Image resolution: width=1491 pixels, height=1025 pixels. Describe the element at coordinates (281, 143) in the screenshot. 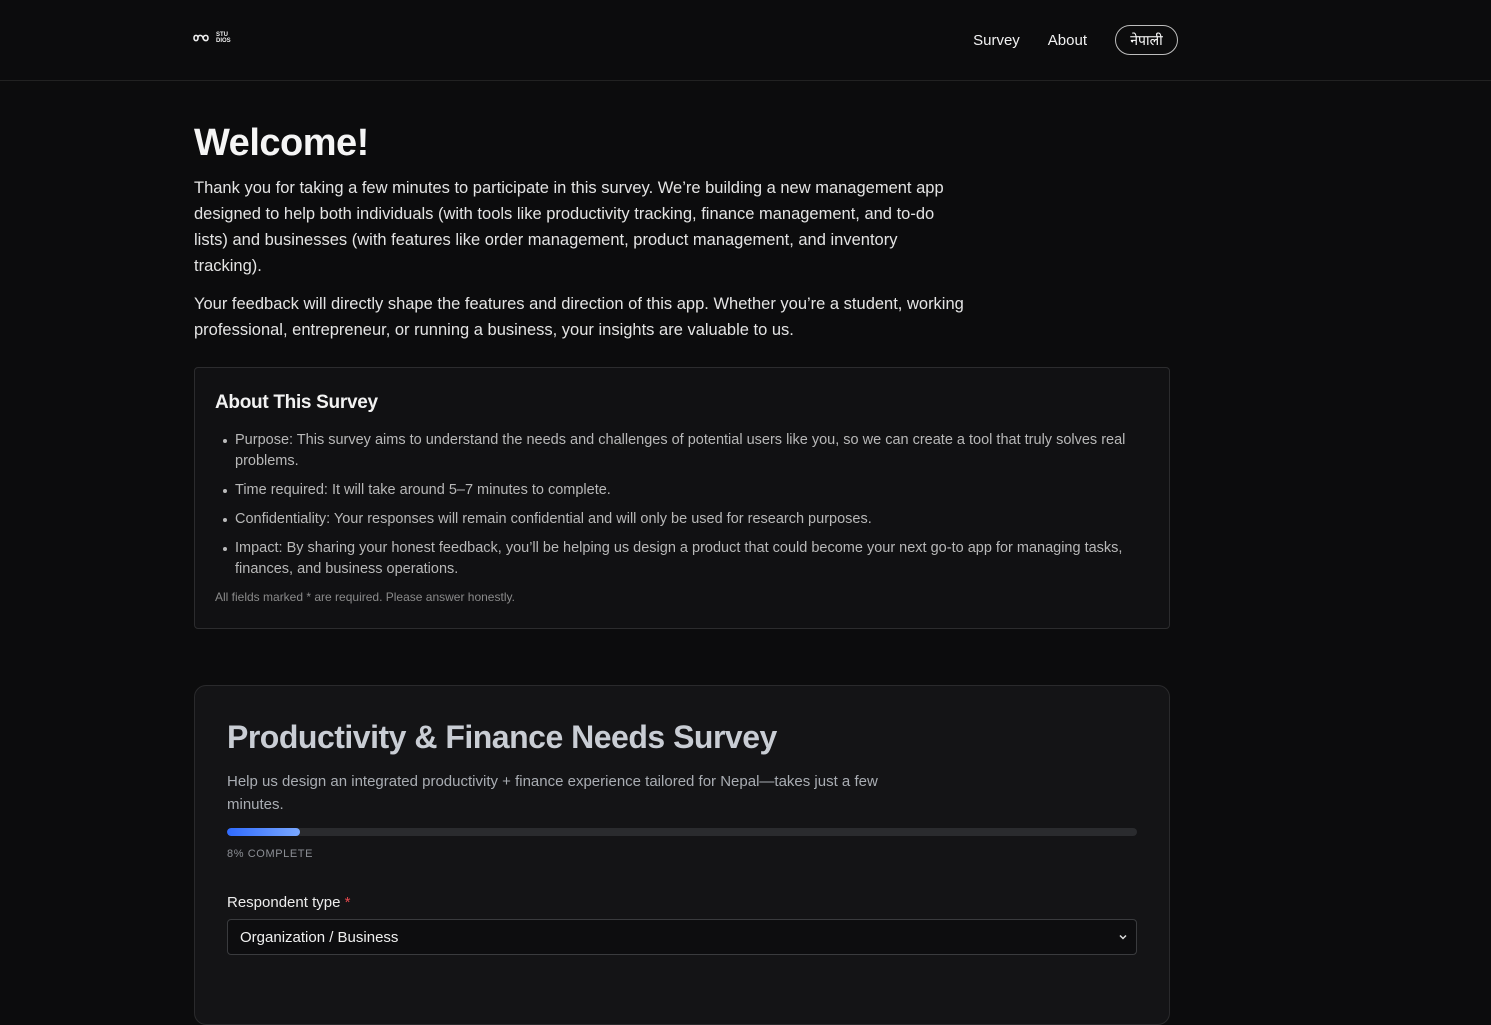

I see `welcome-title: Welcome!` at that location.